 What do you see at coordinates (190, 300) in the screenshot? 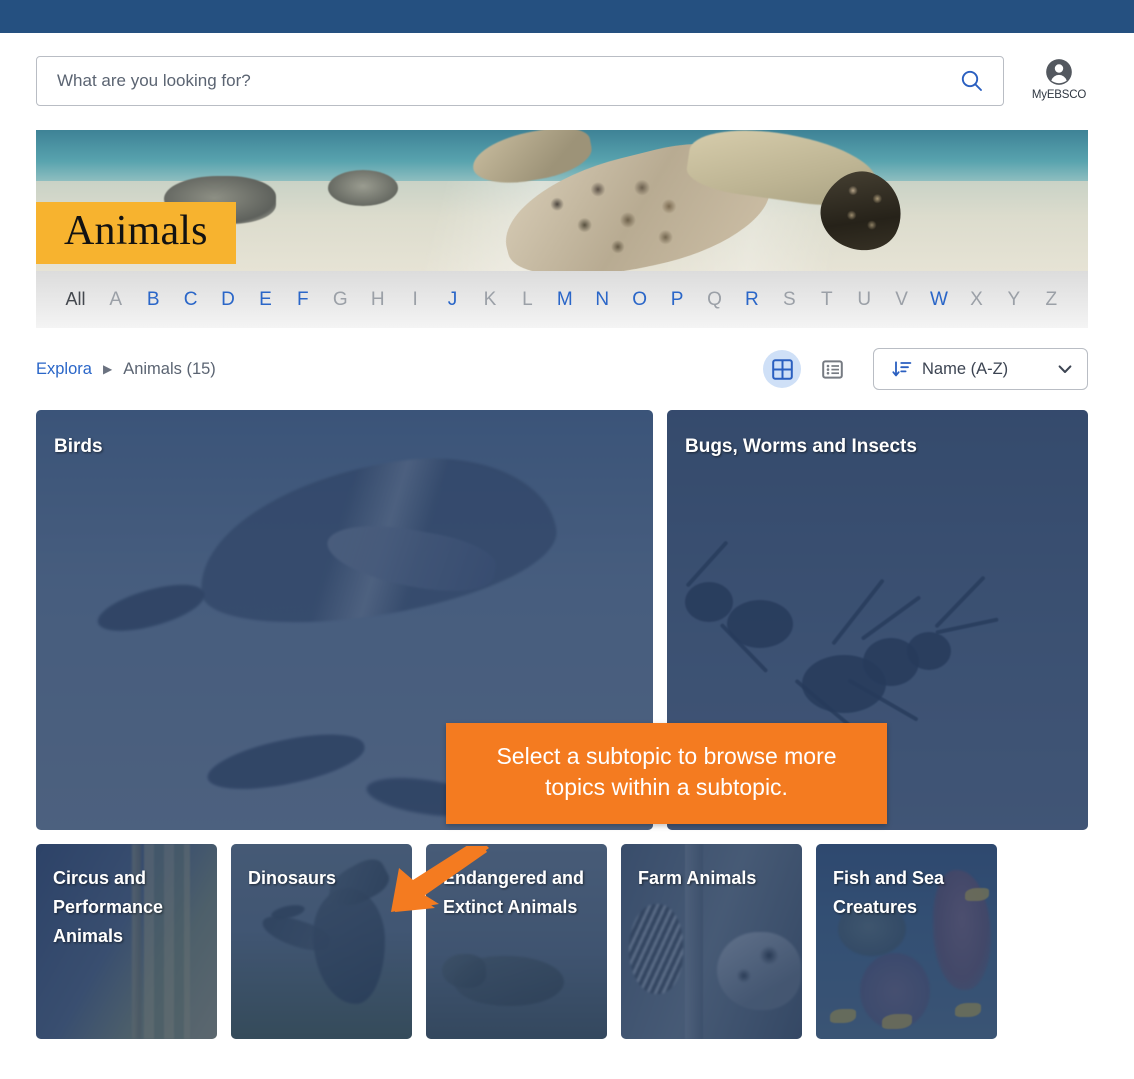
I see `alpha-filter-c: C` at bounding box center [190, 300].